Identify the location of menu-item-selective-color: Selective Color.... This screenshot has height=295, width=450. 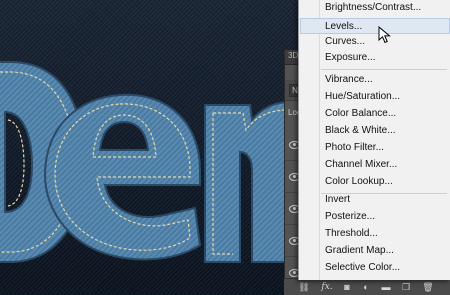
(375, 268).